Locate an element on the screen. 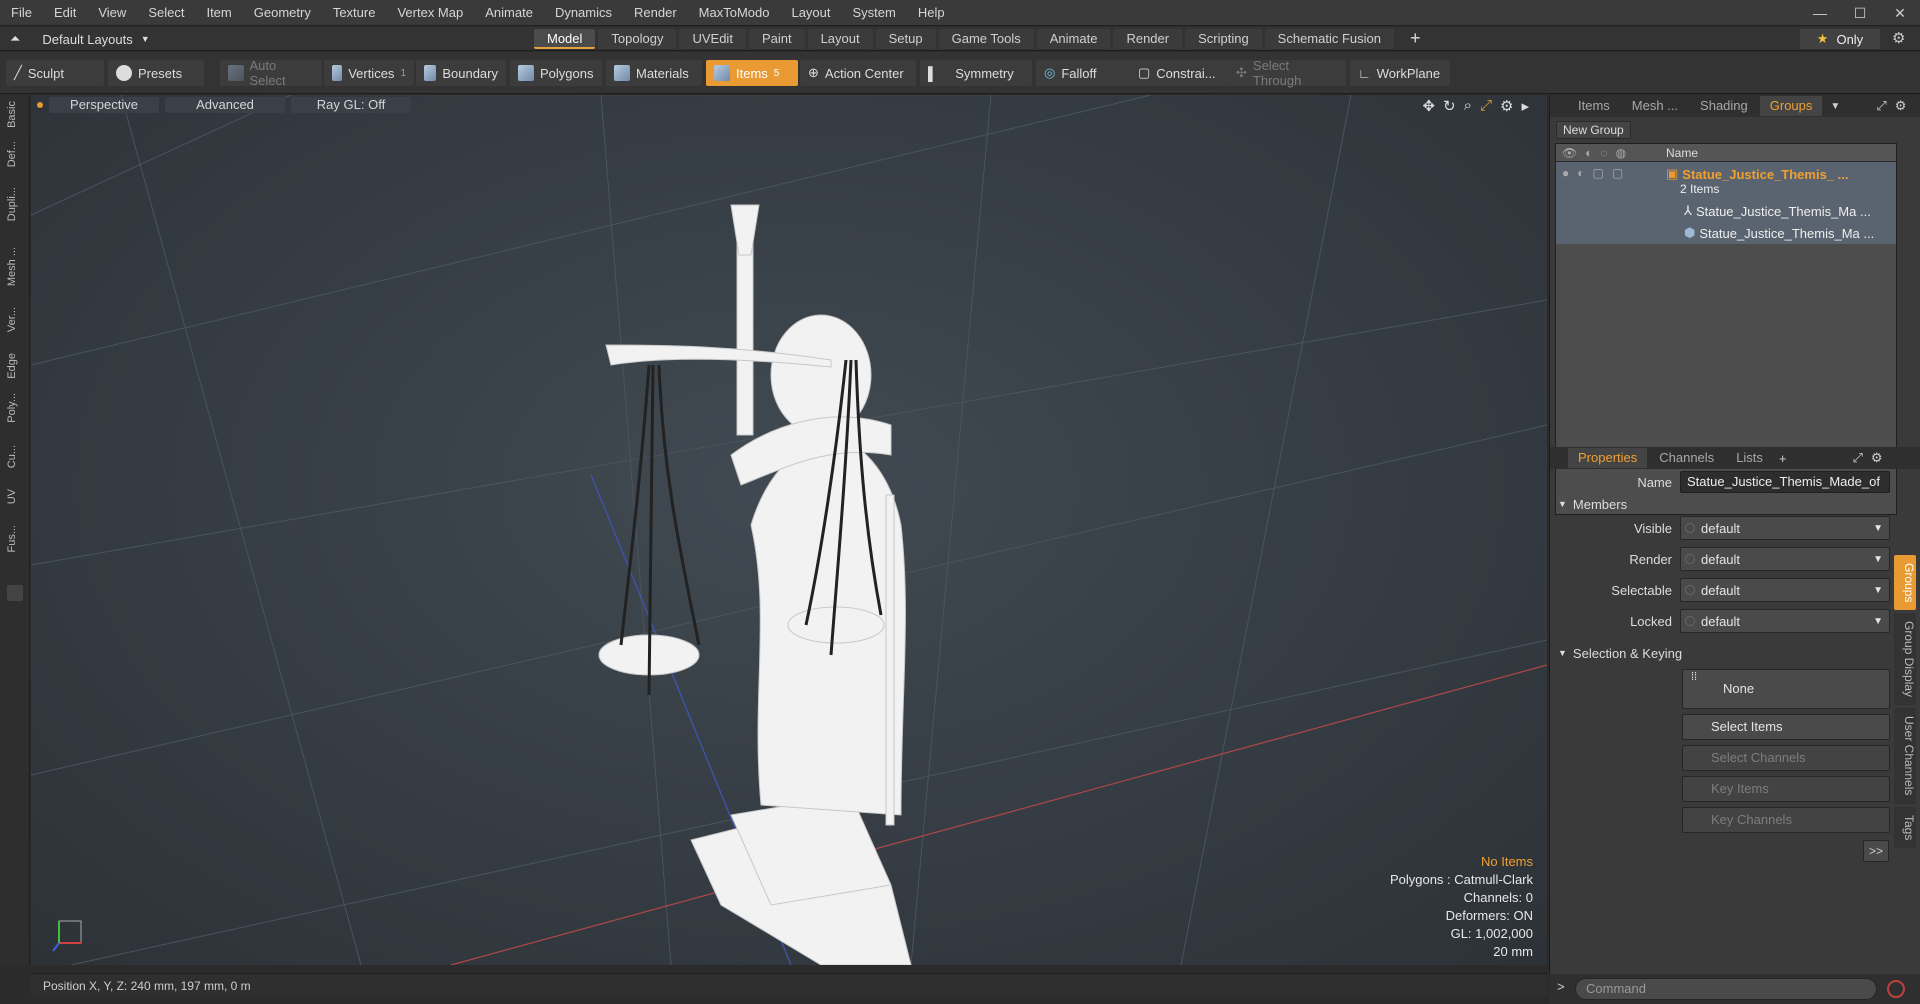 The height and width of the screenshot is (1004, 1920). tab-uvedit: UVEdit is located at coordinates (712, 39).